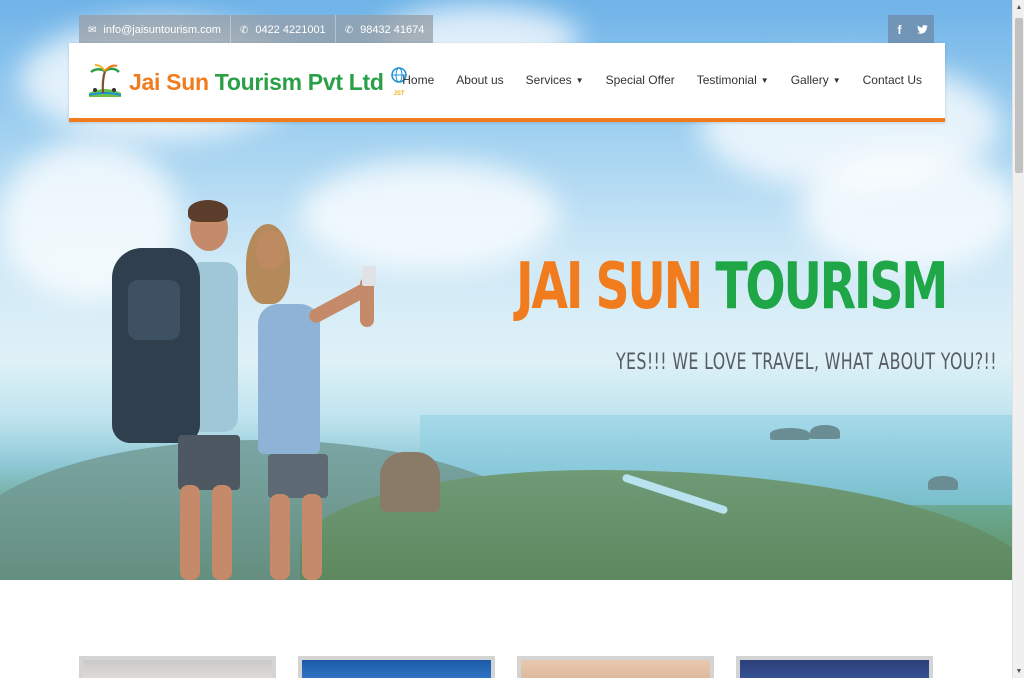 The image size is (1024, 678). What do you see at coordinates (831, 287) in the screenshot?
I see `hero-headline-green: TOURISM` at bounding box center [831, 287].